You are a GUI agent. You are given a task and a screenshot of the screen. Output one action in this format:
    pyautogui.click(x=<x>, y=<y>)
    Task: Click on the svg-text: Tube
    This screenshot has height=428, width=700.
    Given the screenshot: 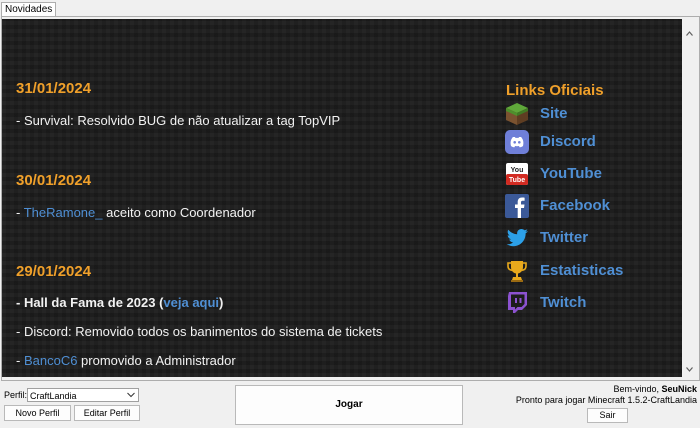 What is the action you would take?
    pyautogui.click(x=517, y=180)
    